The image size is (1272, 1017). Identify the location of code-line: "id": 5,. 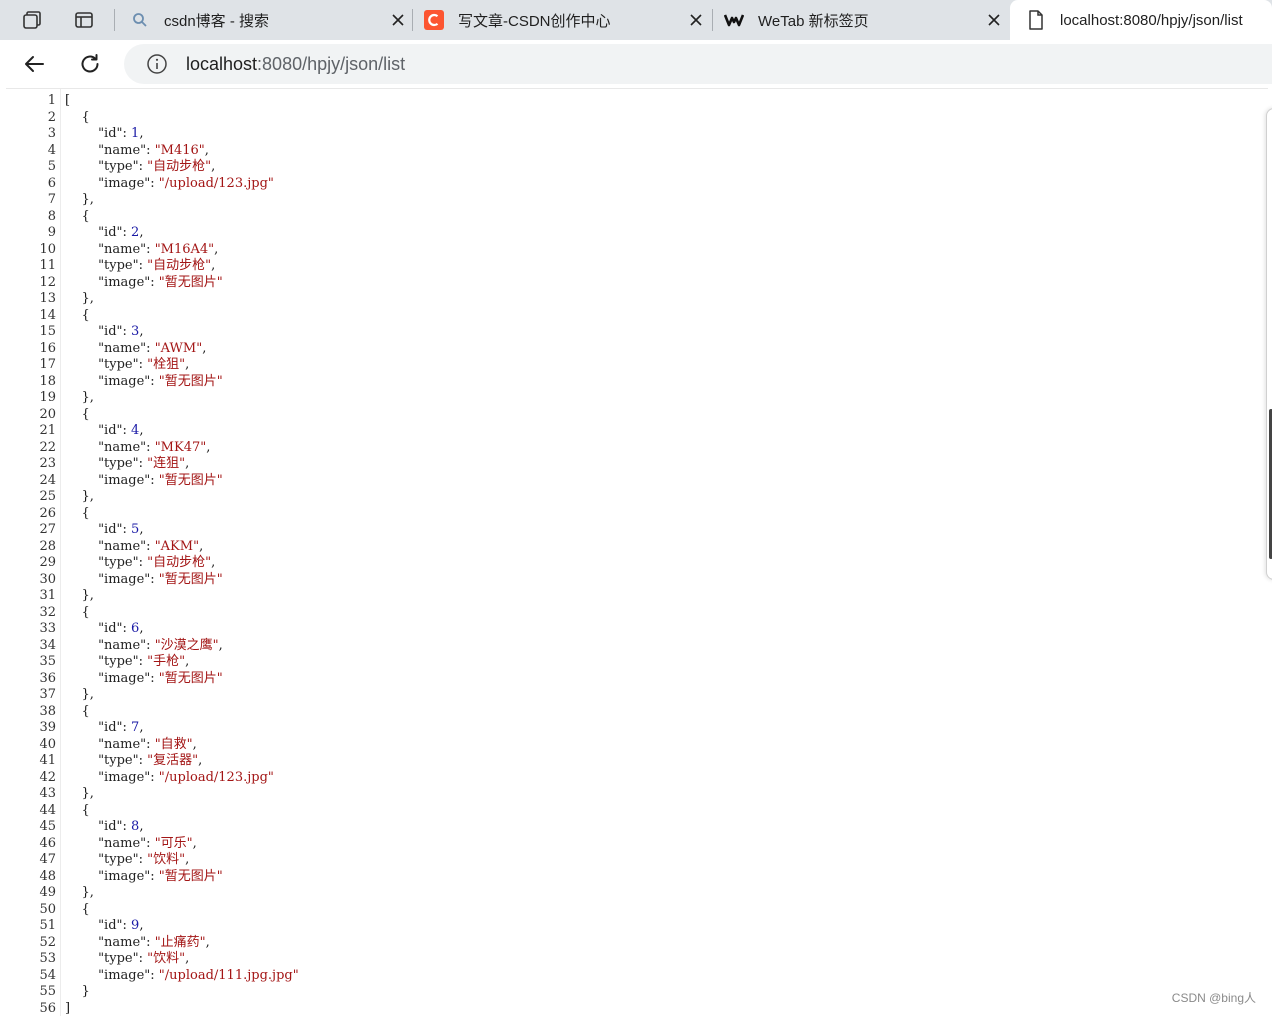
(182, 530).